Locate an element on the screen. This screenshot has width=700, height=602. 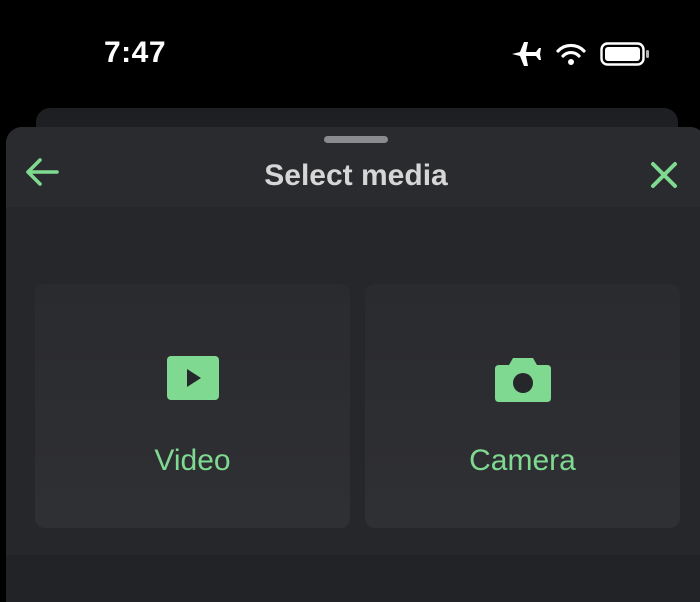
wifi-icon is located at coordinates (571, 54).